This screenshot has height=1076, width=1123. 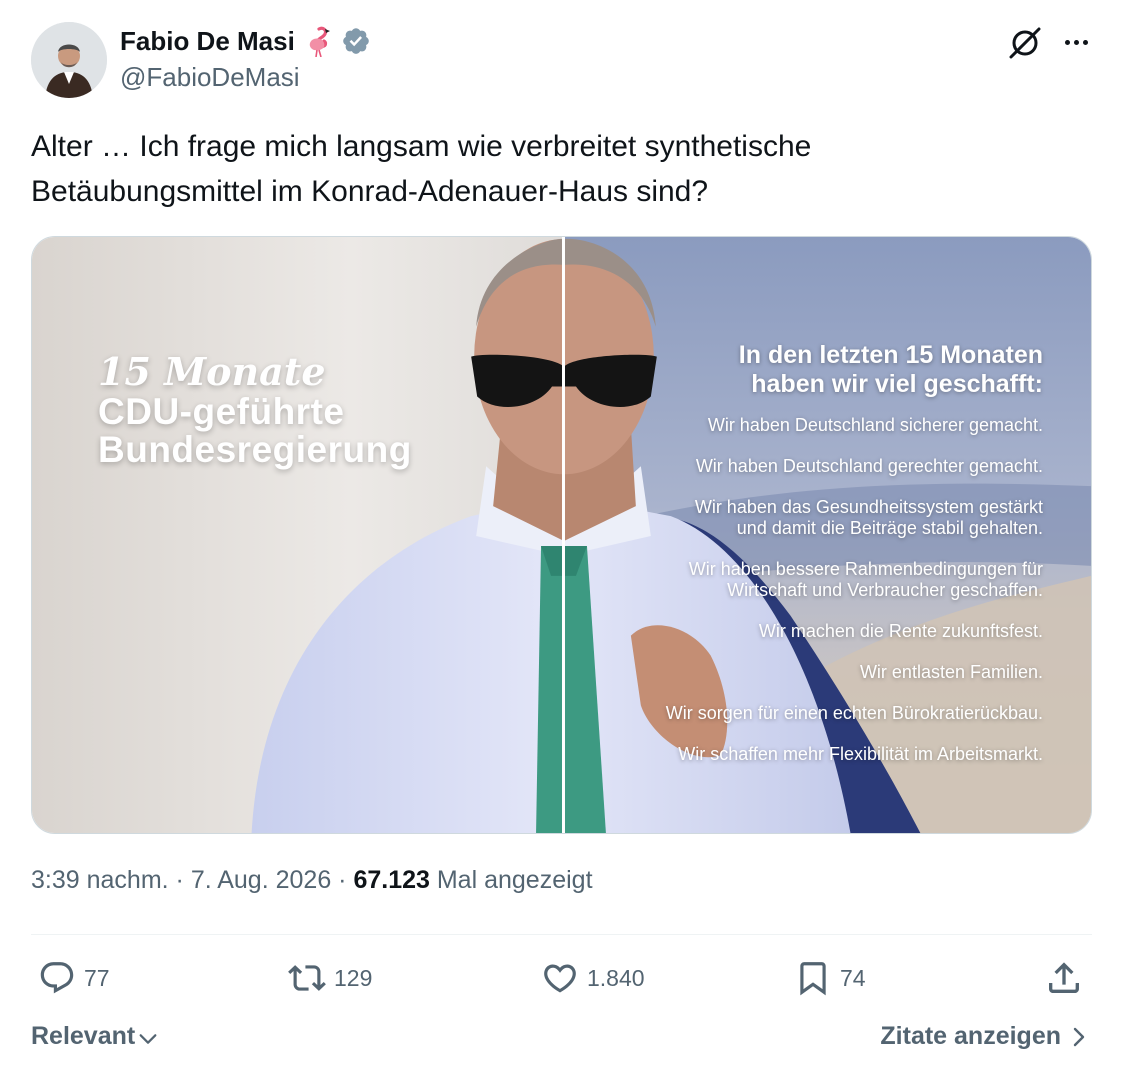 I want to click on image-left-caption: 15 Monate CDU-geführte Bundesregierung, so click(x=255, y=410).